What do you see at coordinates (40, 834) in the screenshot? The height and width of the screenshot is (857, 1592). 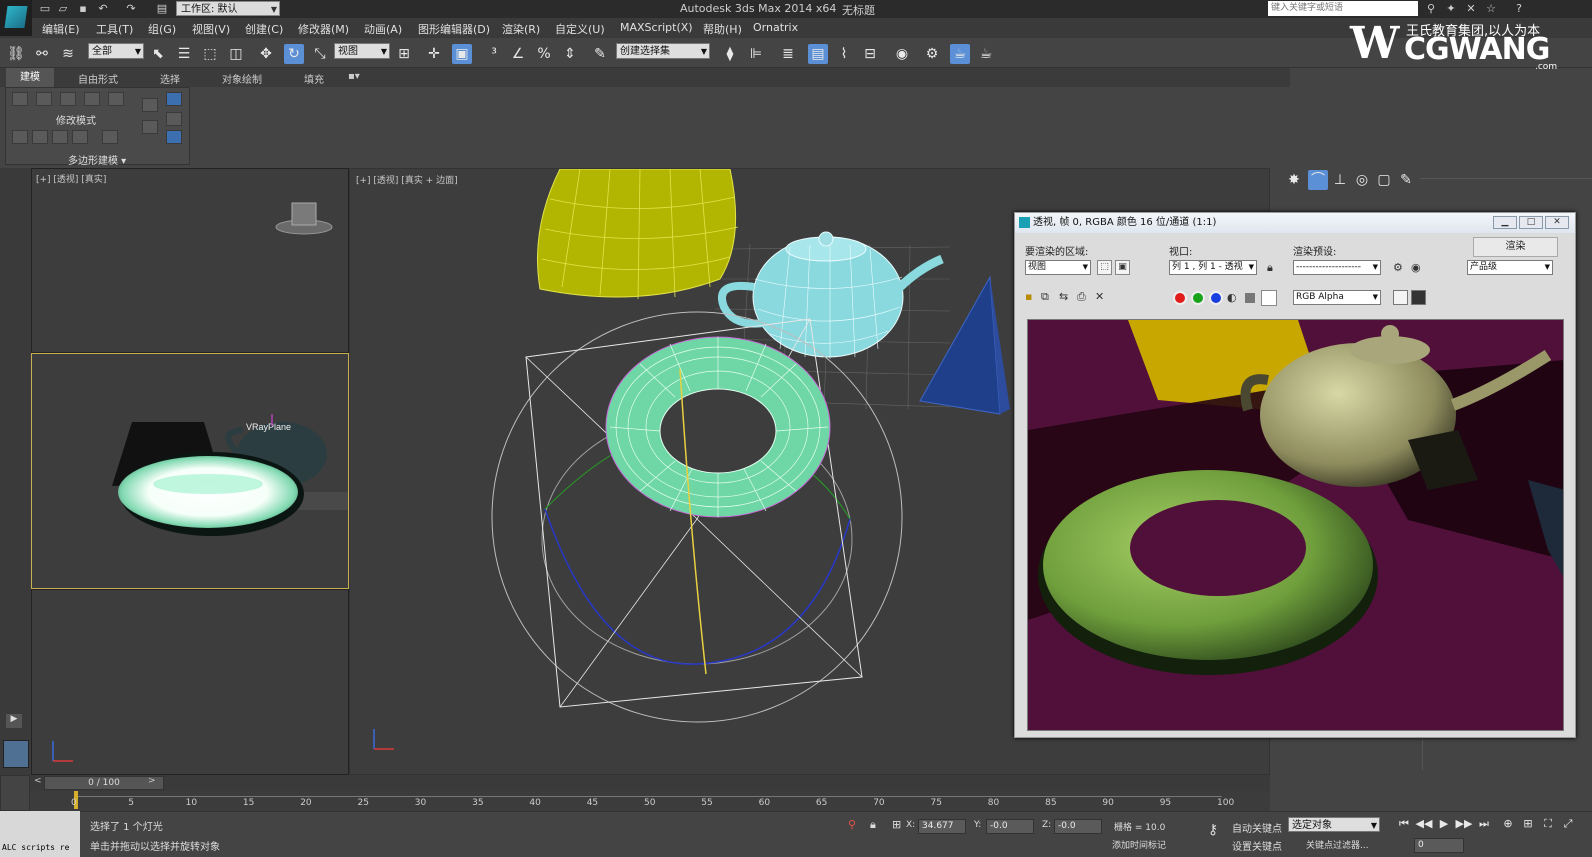 I see `maxscript-listener: ALC scripts re` at bounding box center [40, 834].